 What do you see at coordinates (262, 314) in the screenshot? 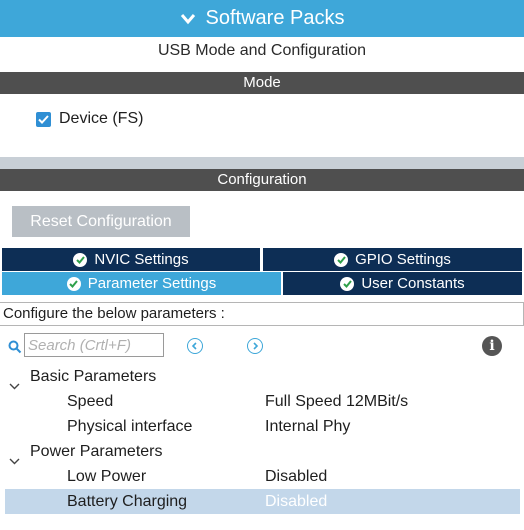
I see `parameters-instructions: Configure the below parameters :` at bounding box center [262, 314].